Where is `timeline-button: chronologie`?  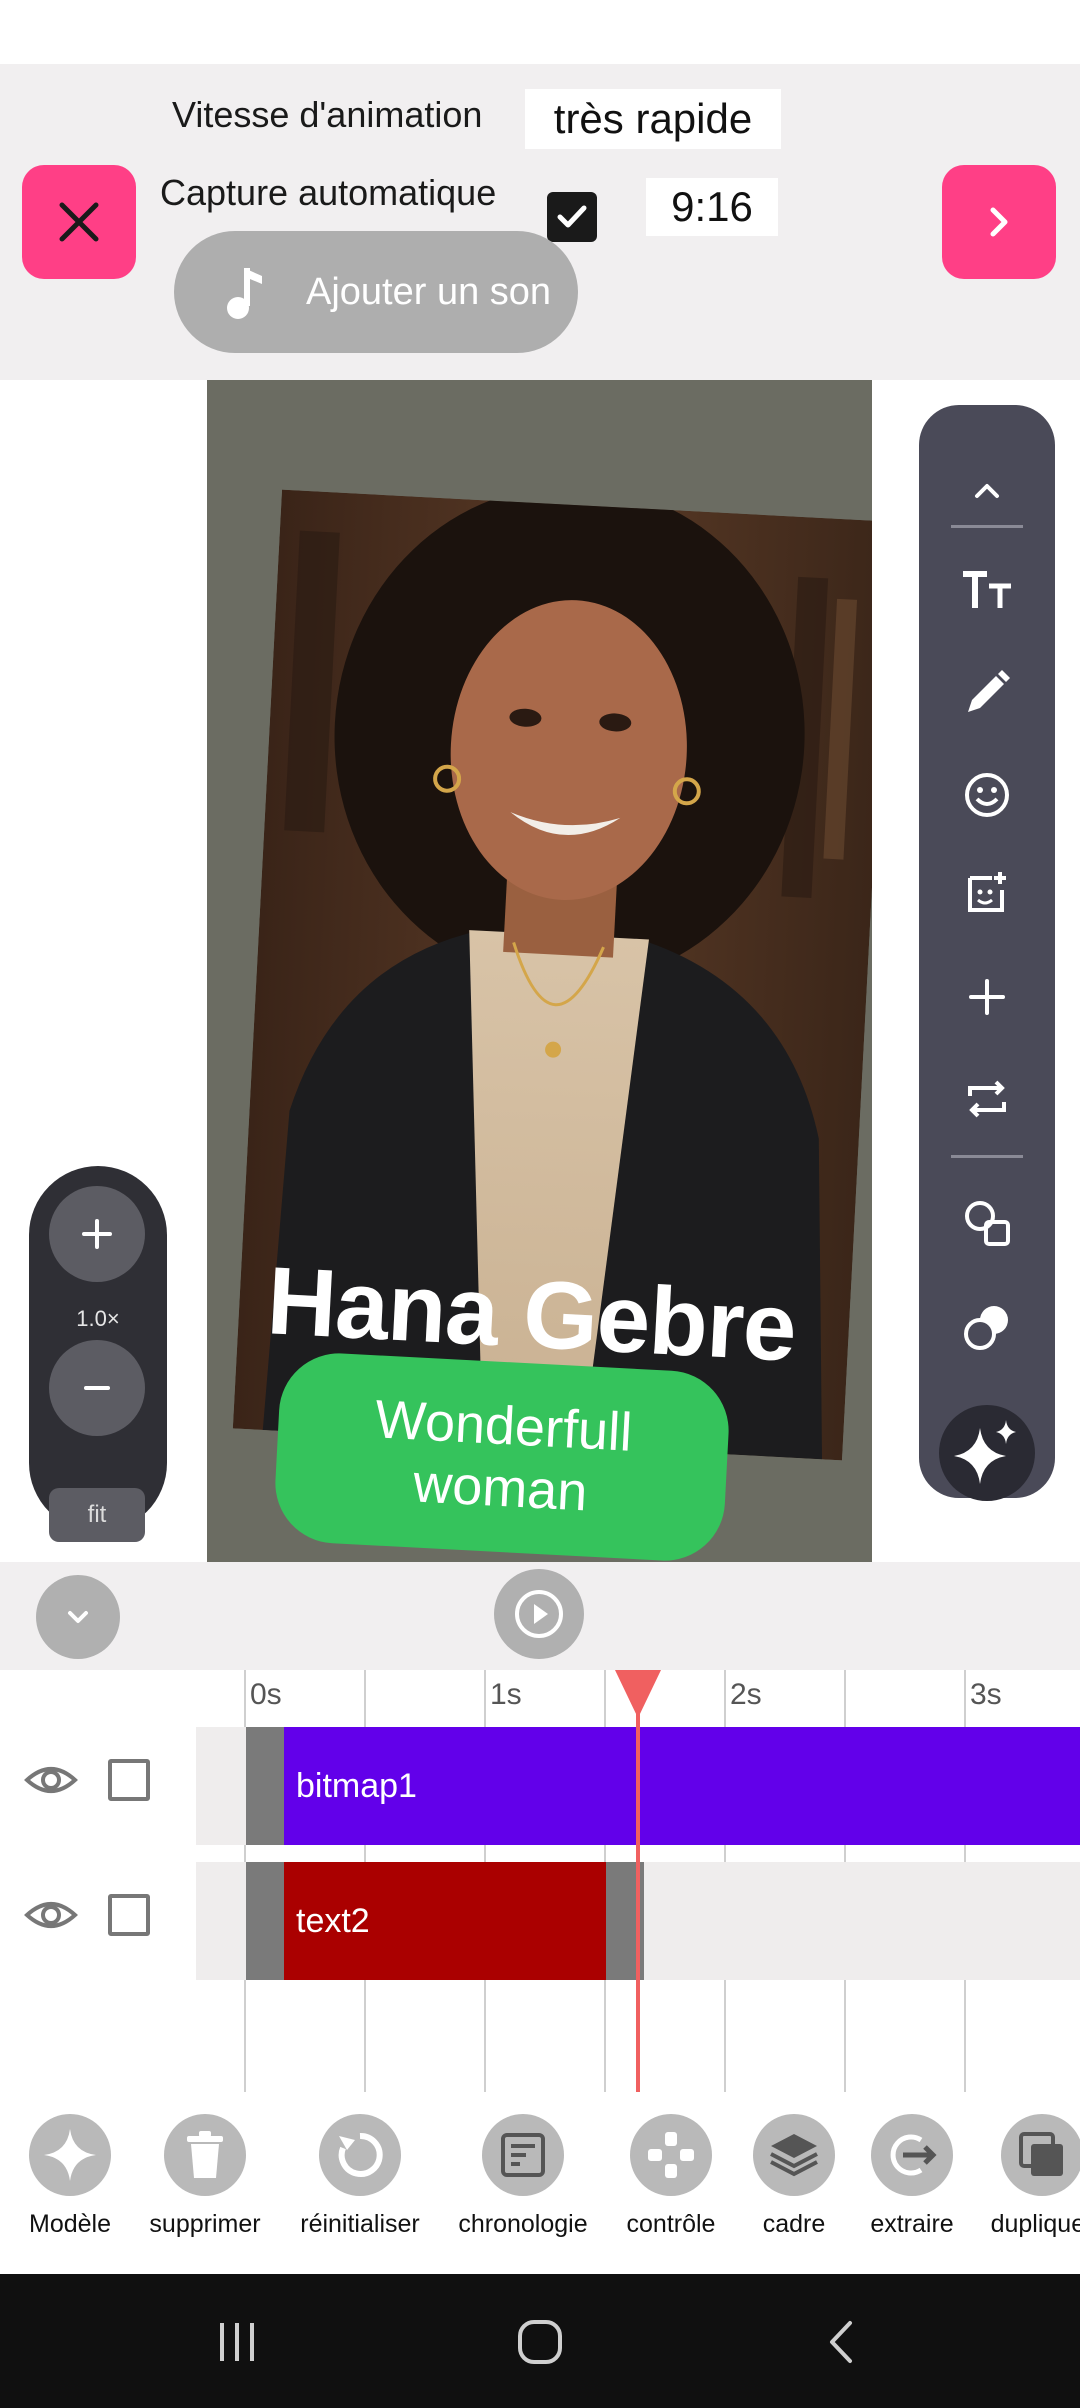
timeline-button: chronologie is located at coordinates (523, 2176).